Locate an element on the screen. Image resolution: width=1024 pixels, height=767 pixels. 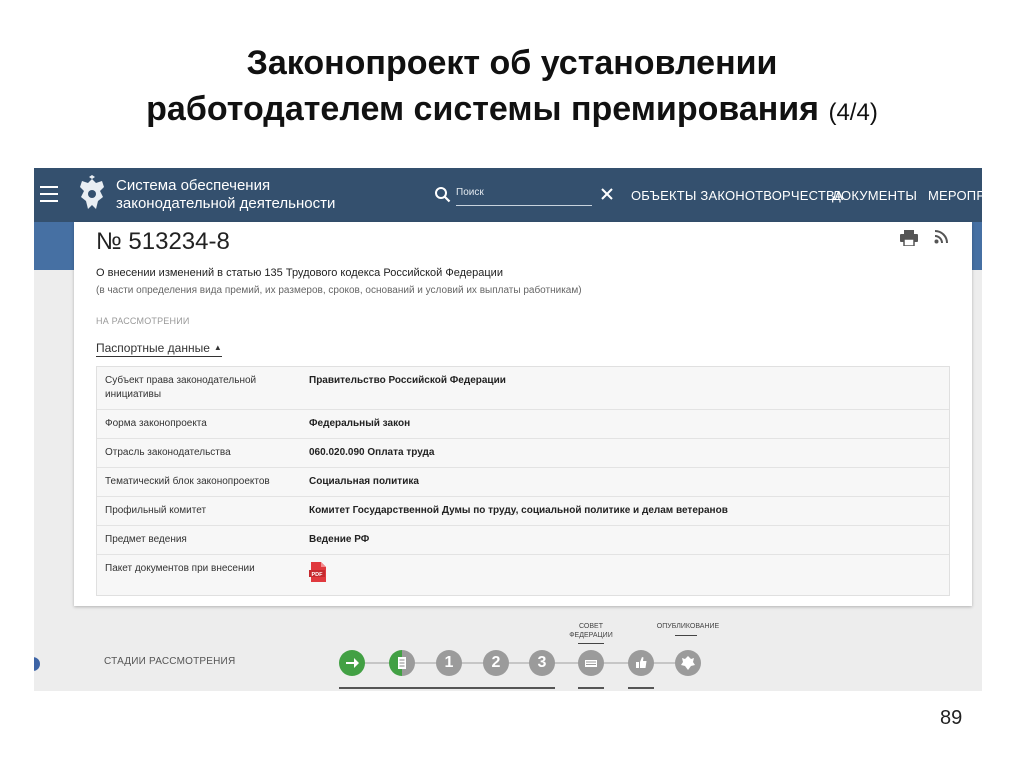
row-value: Правительство Российской Федерации is located at coordinates (407, 380).